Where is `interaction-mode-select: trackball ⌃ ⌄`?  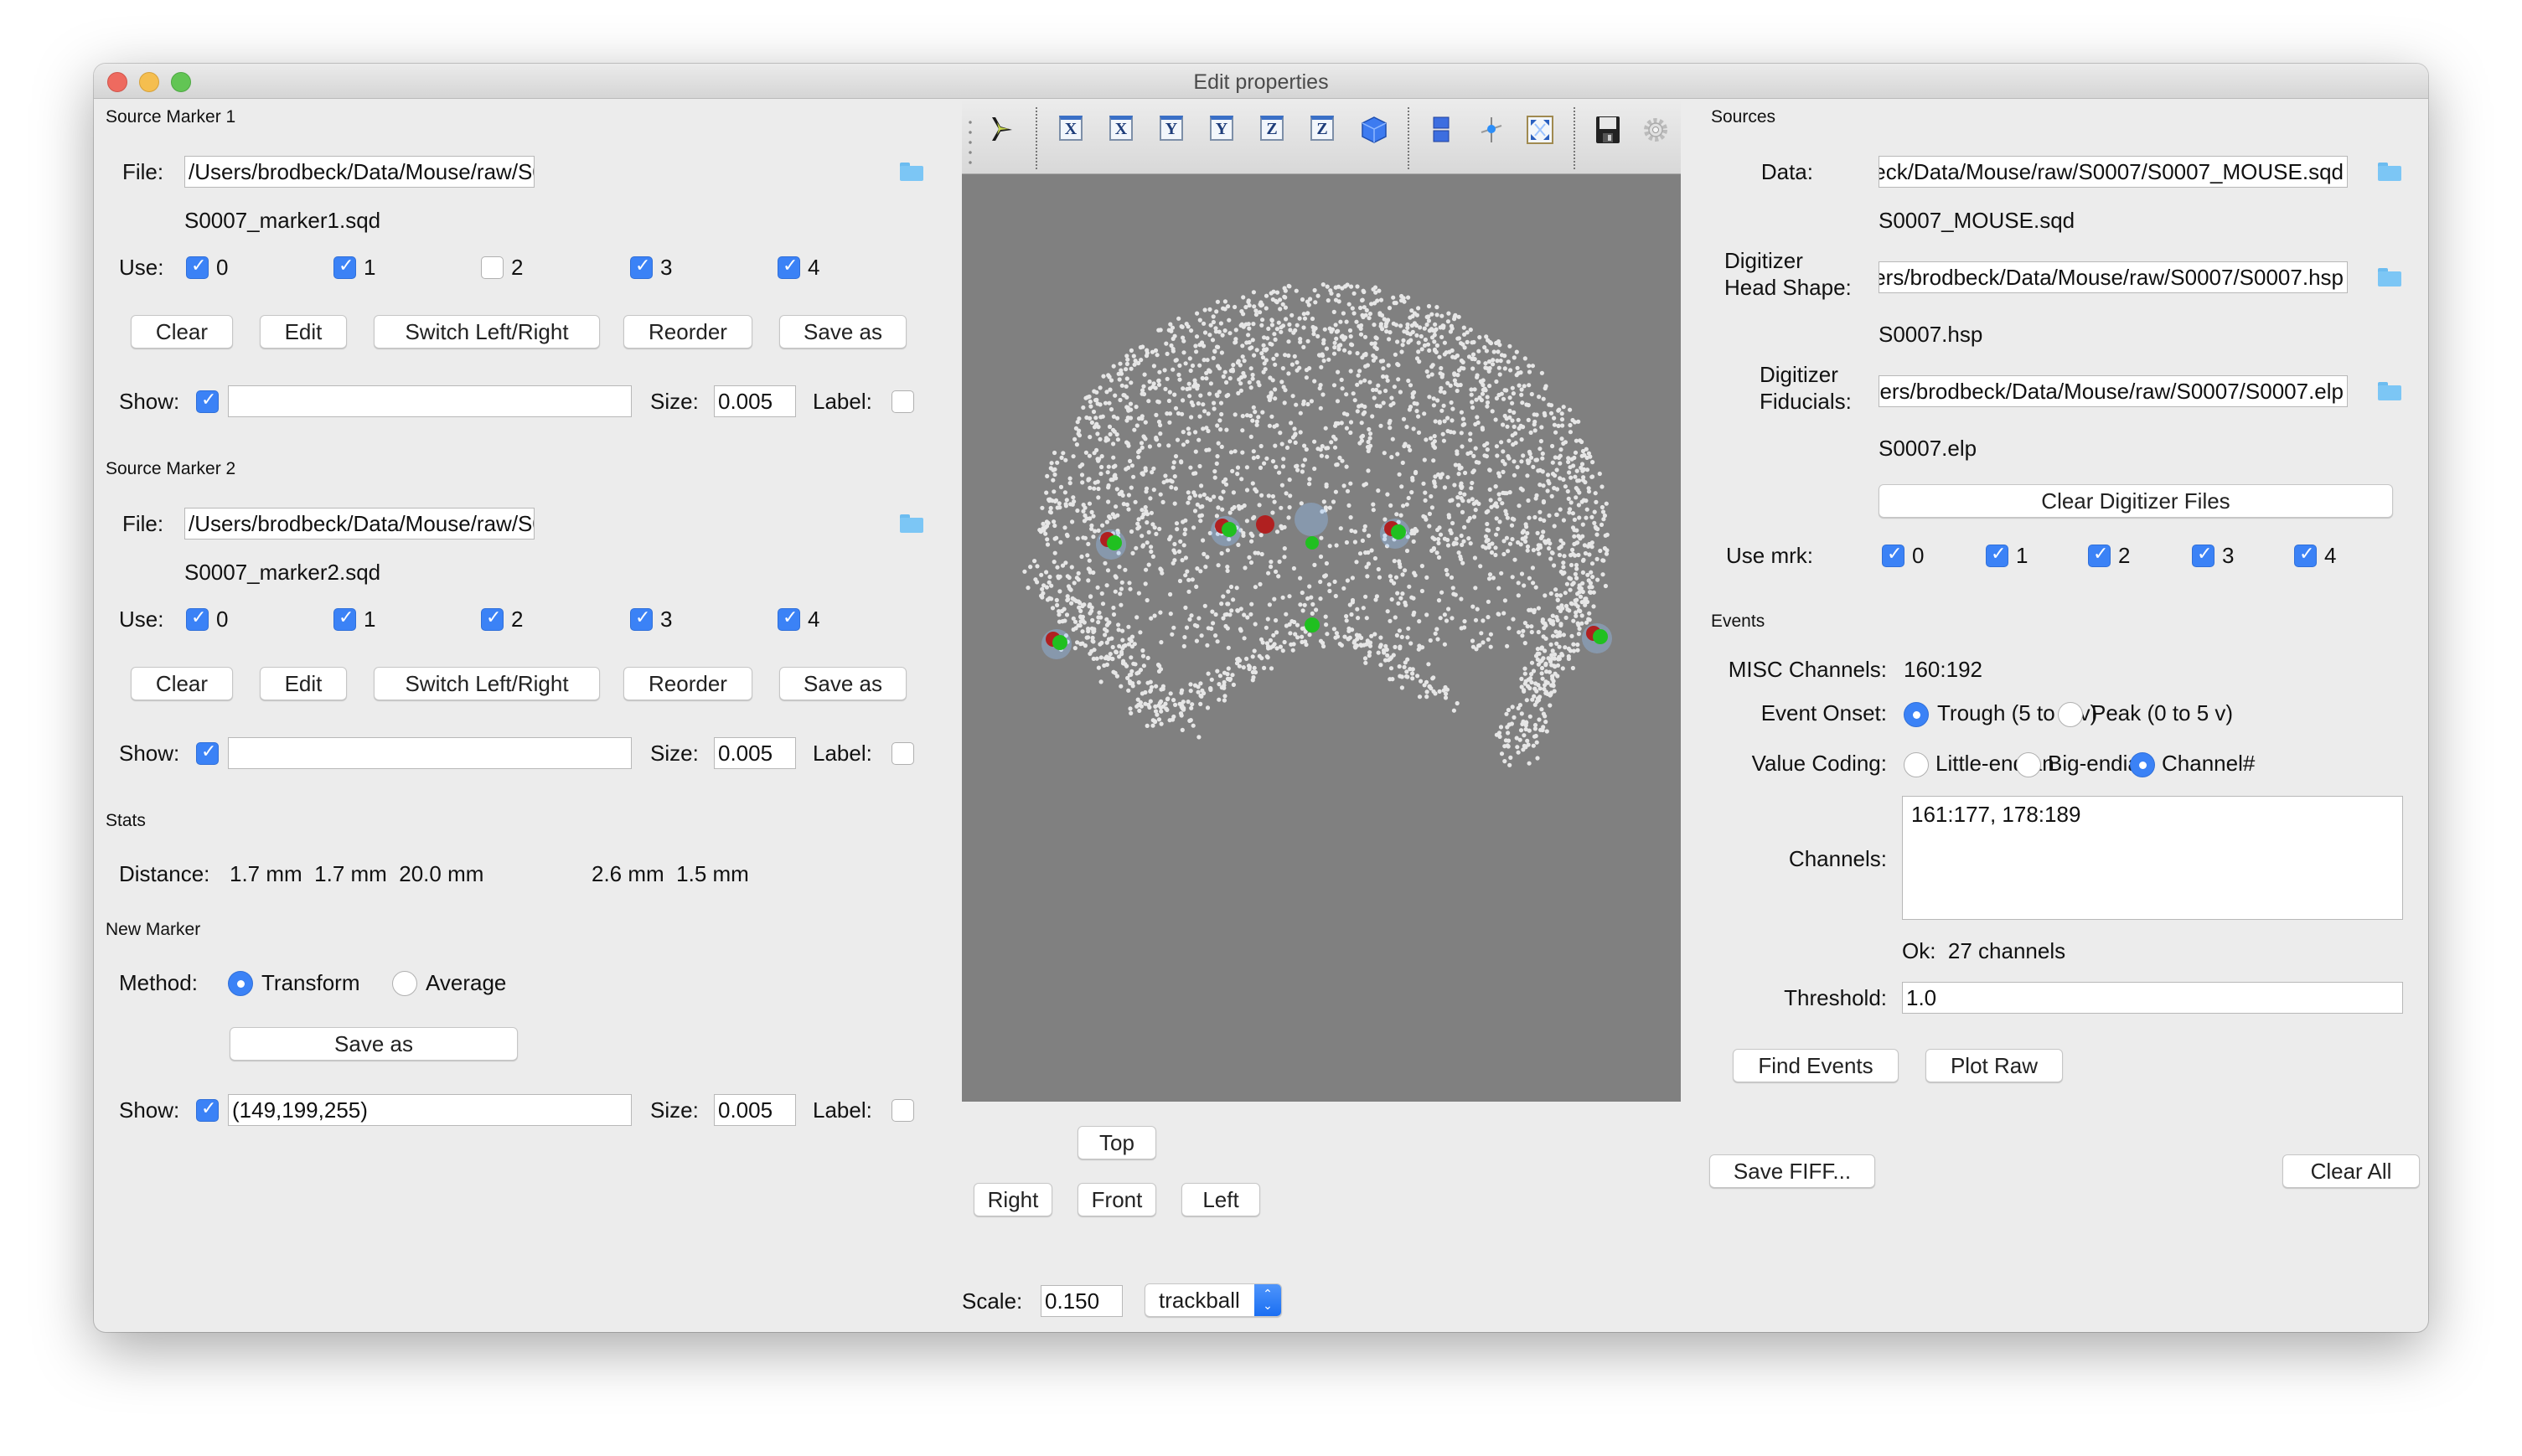 interaction-mode-select: trackball ⌃ ⌄ is located at coordinates (1213, 1300).